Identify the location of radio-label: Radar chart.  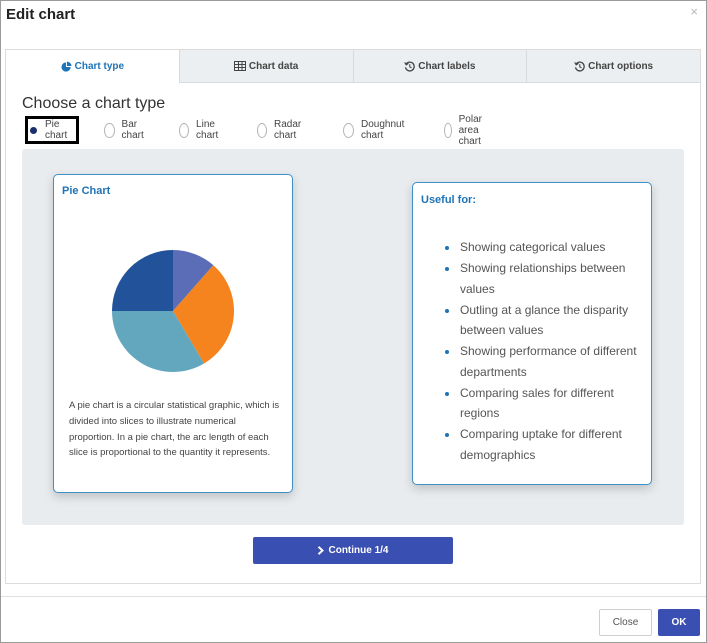
(288, 130).